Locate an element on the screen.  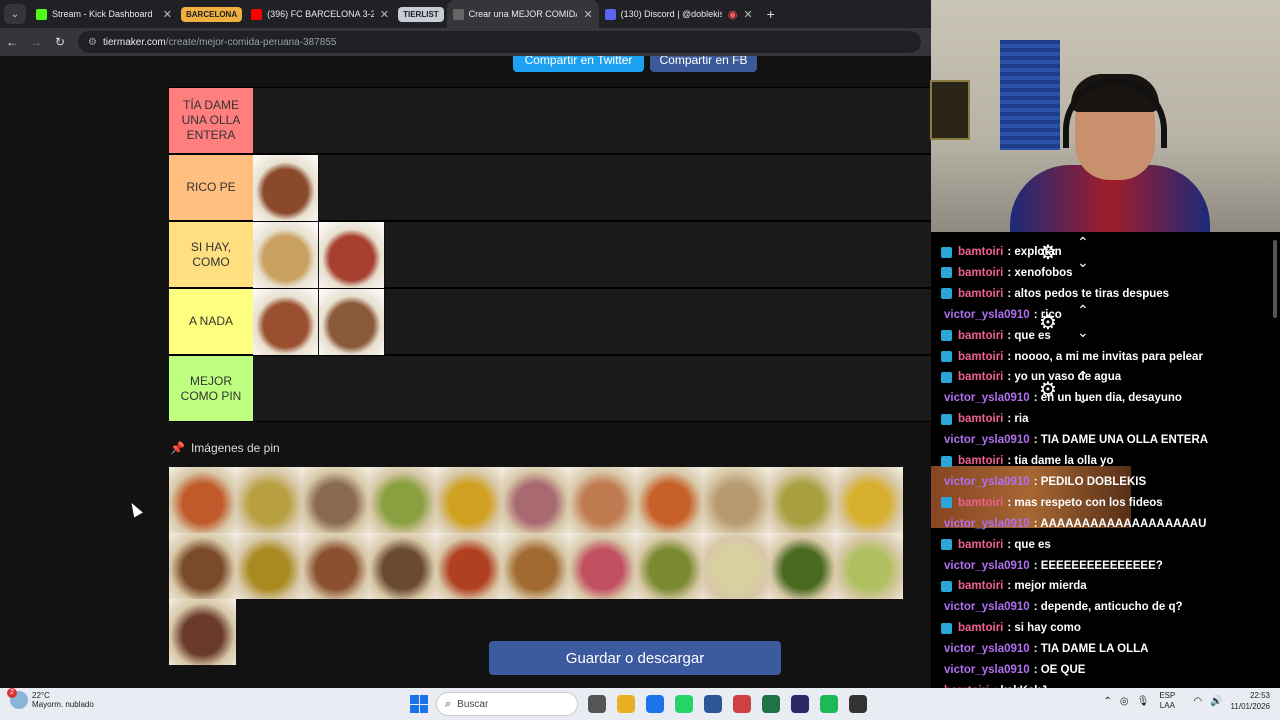
wifi-icon: ◠ is located at coordinates (1197, 701).